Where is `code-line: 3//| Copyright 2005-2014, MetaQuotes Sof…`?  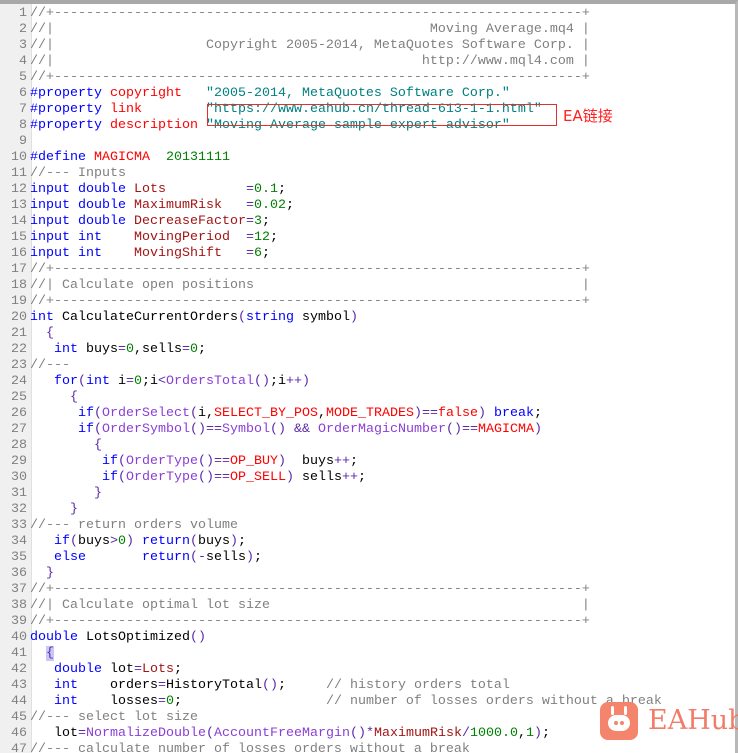
code-line: 3//| Copyright 2005-2014, MetaQuotes Sof… is located at coordinates (331, 46).